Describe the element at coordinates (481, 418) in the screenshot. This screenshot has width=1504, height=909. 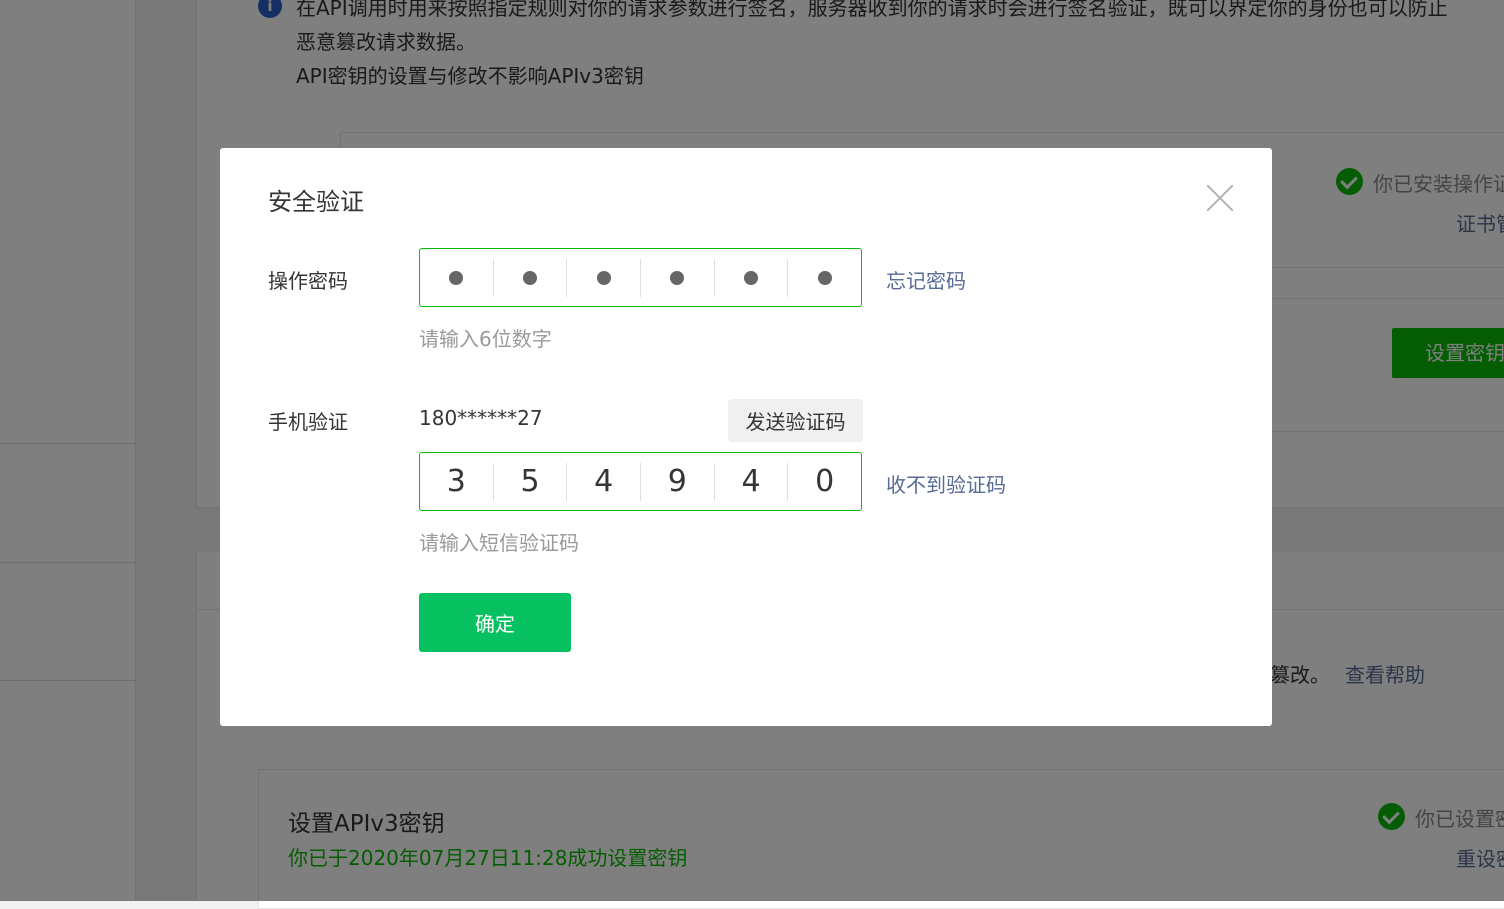
I see `phone-number: 180******27` at that location.